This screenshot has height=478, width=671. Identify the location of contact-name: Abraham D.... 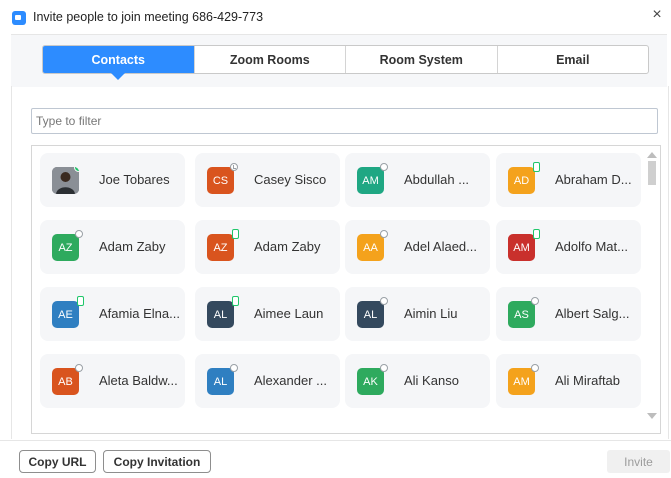
(593, 179).